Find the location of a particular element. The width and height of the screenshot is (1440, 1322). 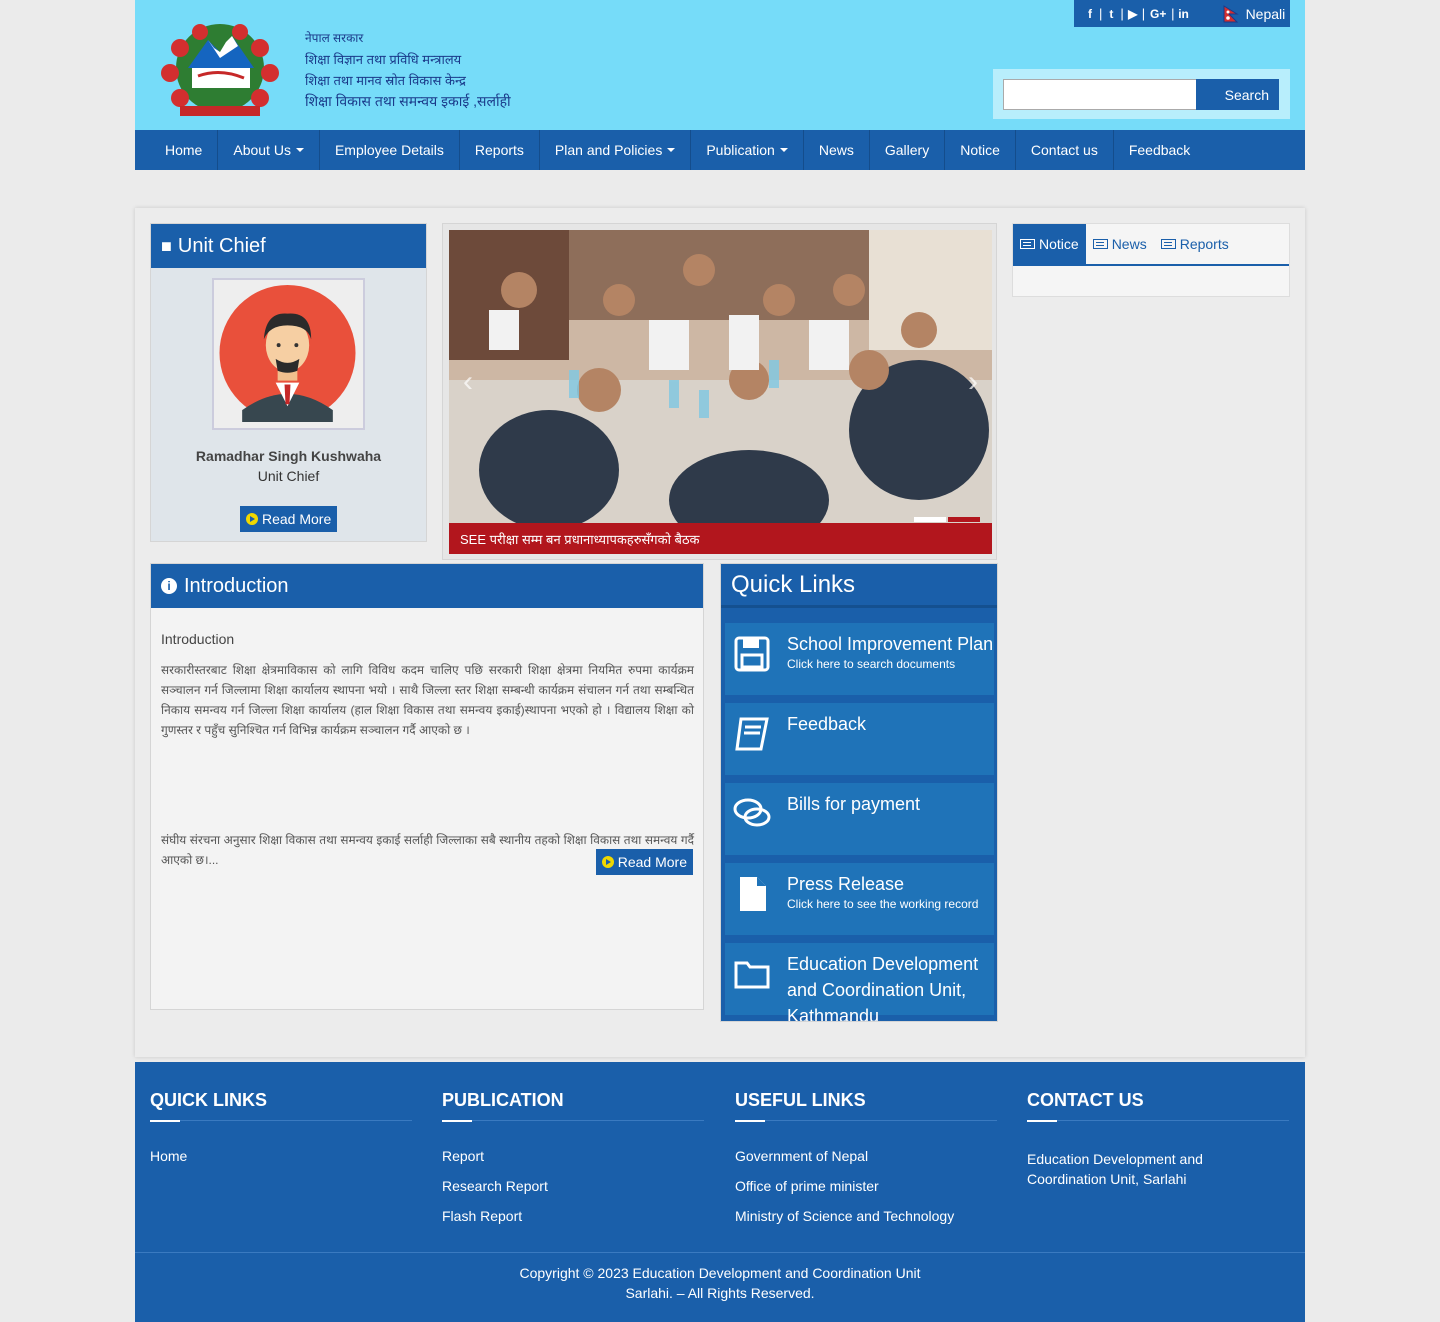

unit-chief-heading: ■ Unit Chief is located at coordinates (288, 246).